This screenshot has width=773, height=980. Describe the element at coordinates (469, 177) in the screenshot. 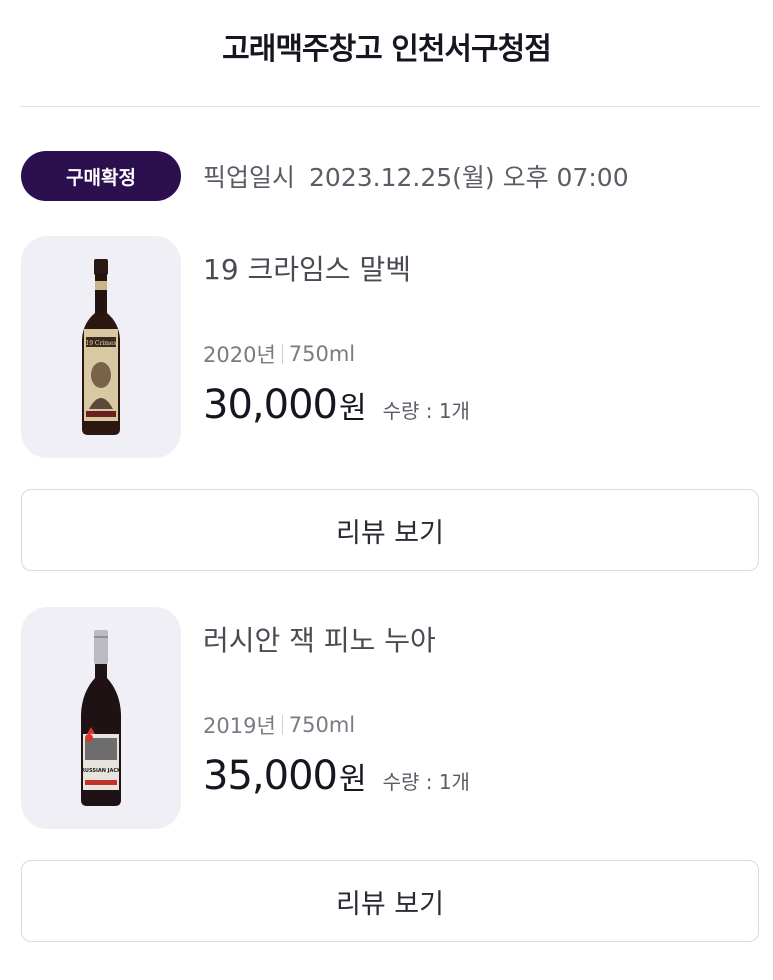

I see `pickup-datetime: 2023.12.25(월) 오후 07:00` at that location.